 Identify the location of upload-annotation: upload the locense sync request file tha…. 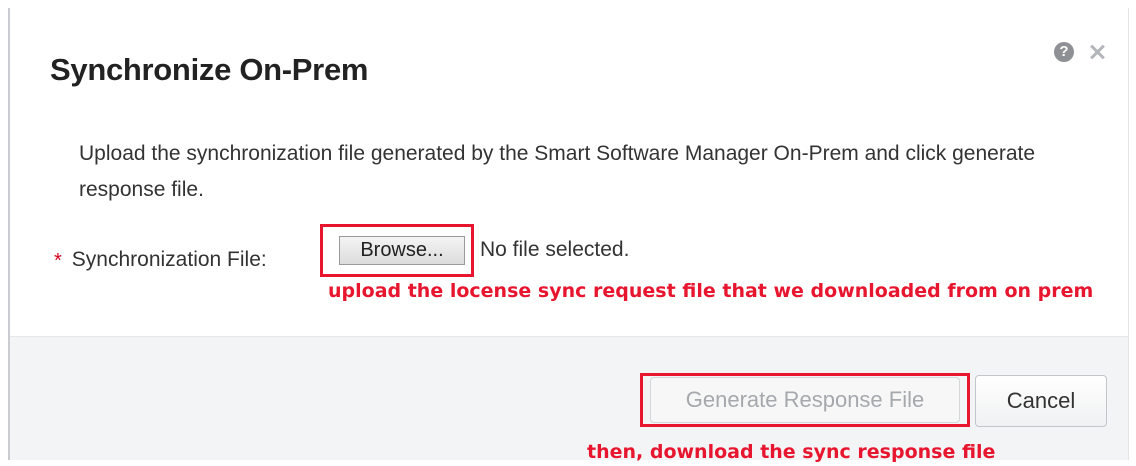
(711, 291).